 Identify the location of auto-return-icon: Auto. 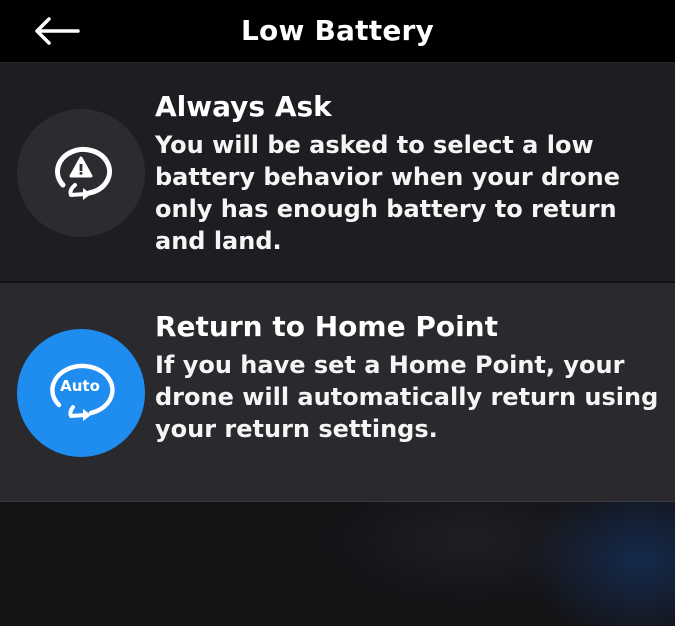
(82, 392).